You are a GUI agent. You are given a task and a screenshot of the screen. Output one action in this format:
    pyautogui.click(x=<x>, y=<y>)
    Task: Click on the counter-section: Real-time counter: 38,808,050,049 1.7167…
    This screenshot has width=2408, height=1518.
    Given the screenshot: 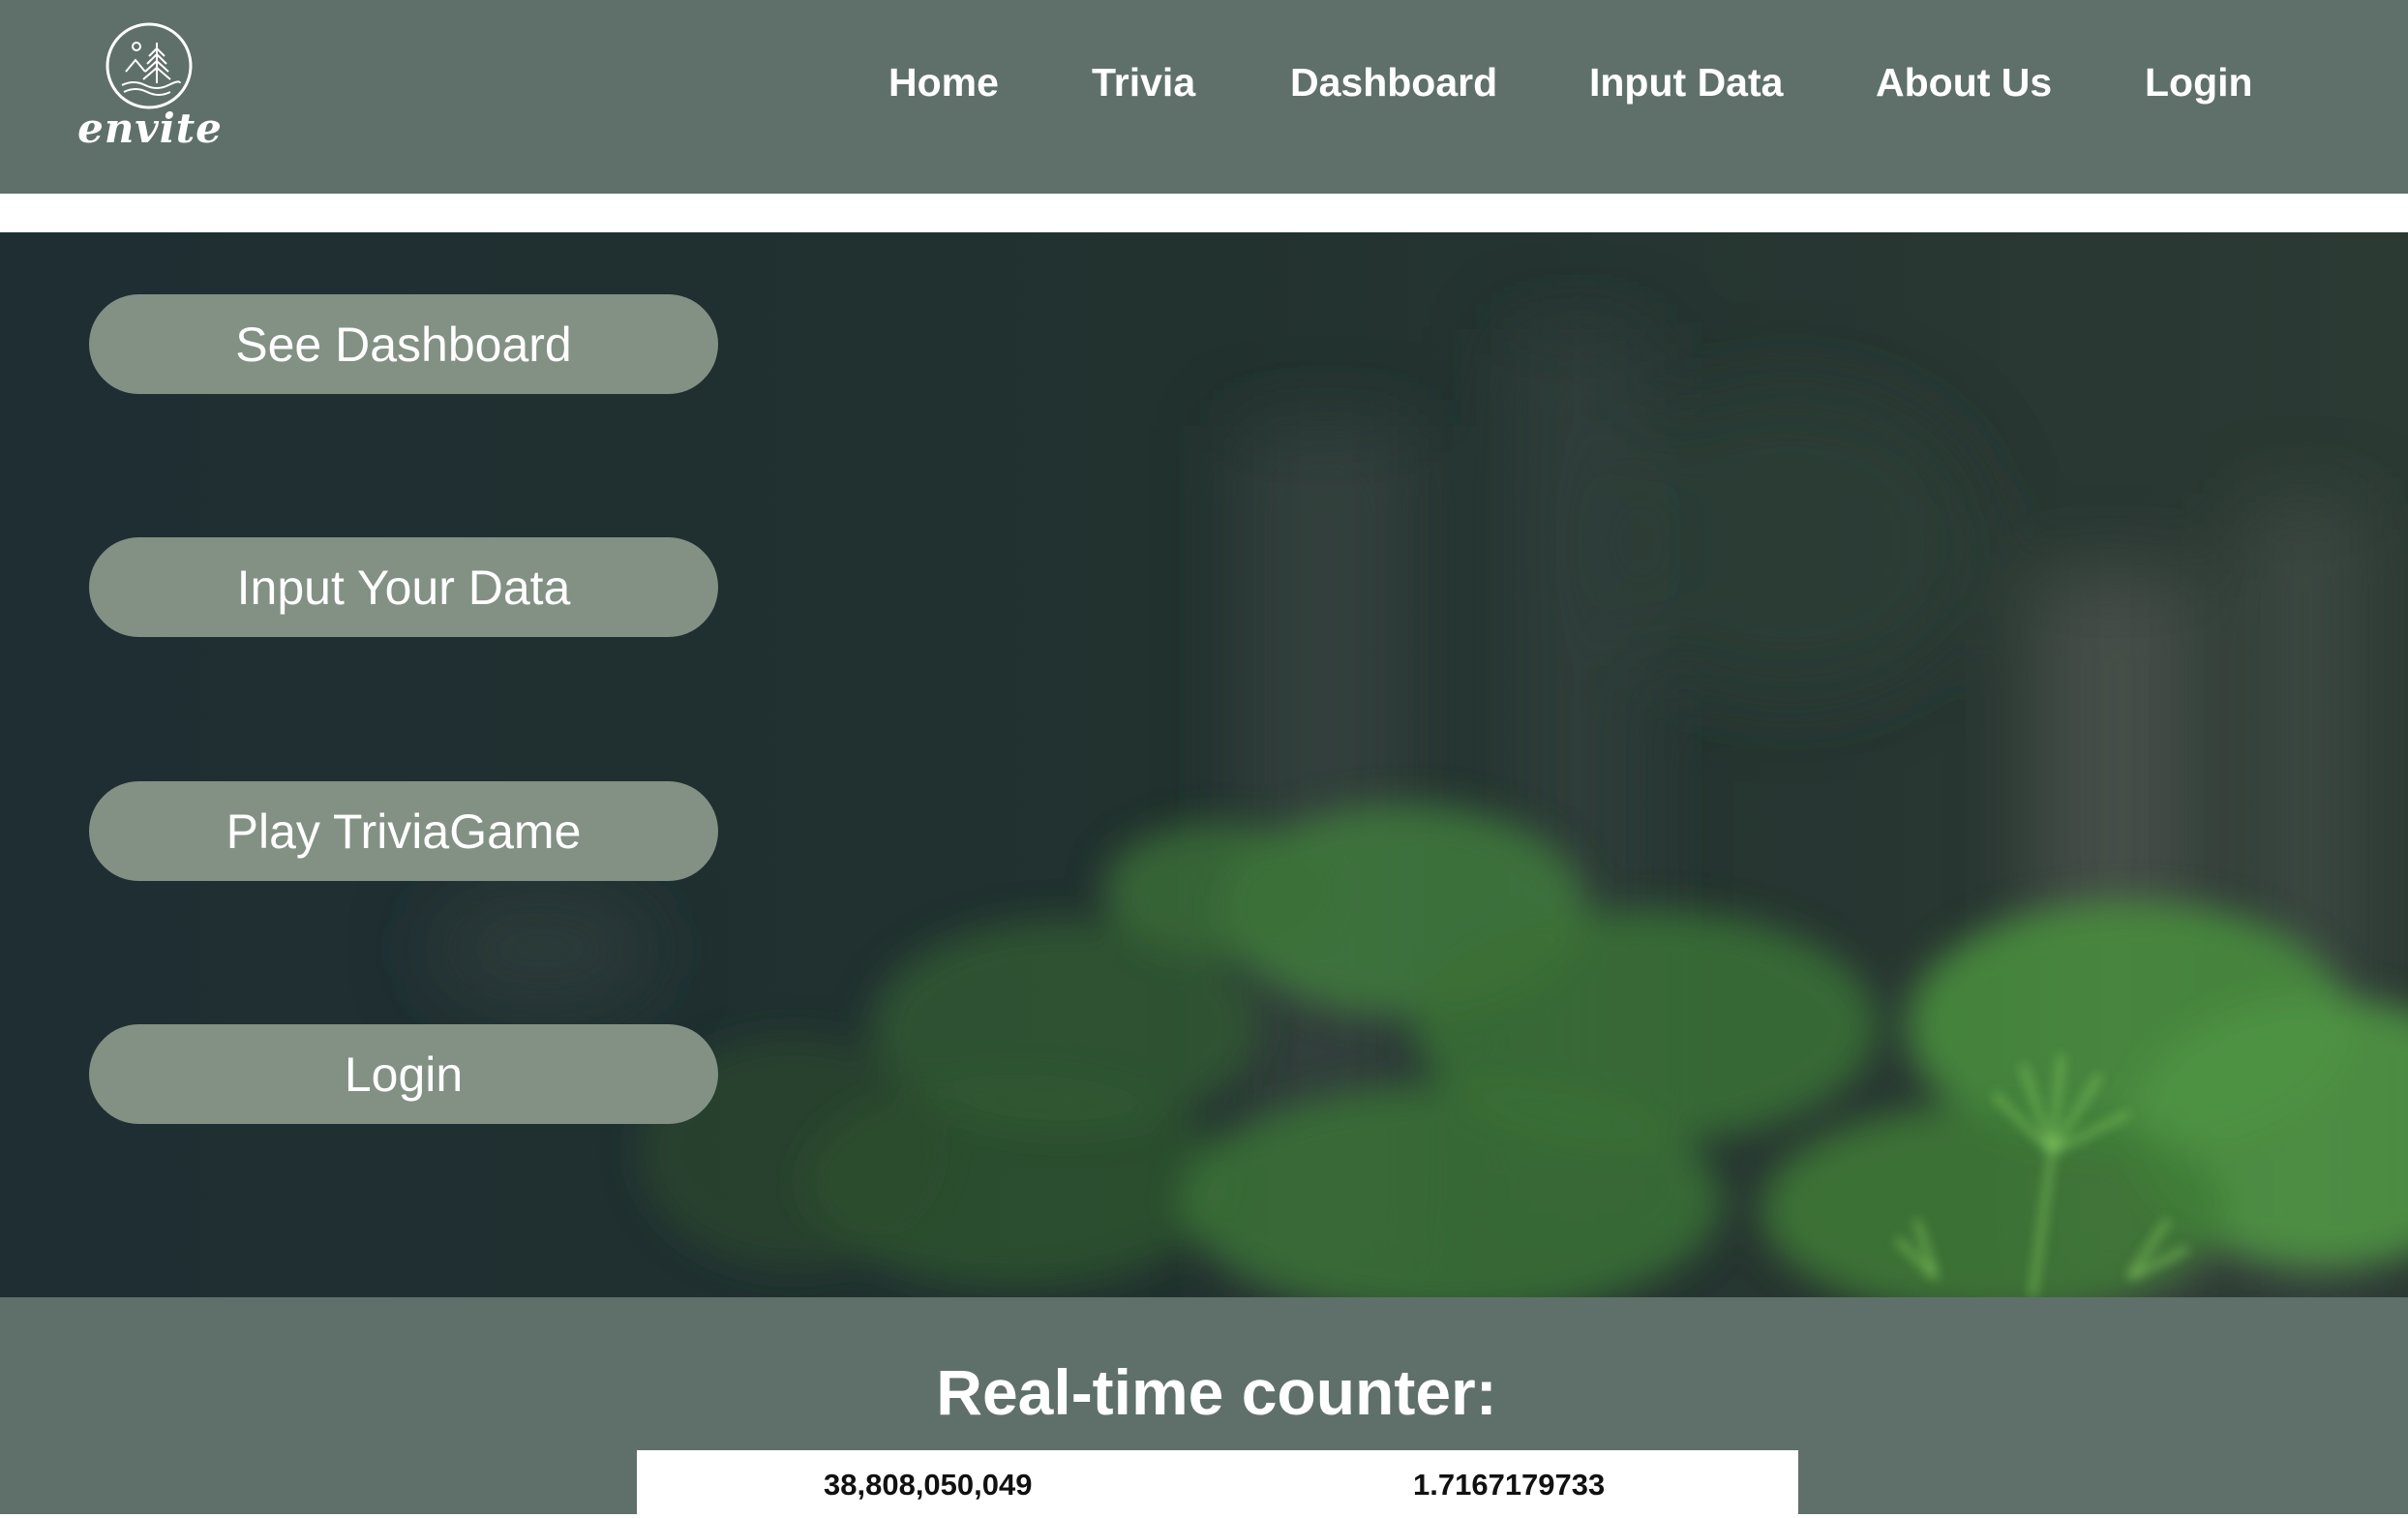 What is the action you would take?
    pyautogui.click(x=1204, y=1408)
    